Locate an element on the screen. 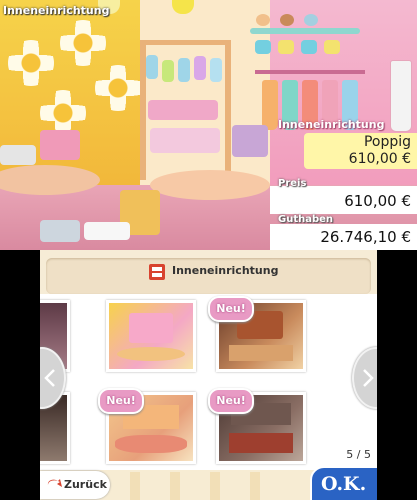 Image resolution: width=417 pixels, height=500 pixels. balance-value: 26.746,10 € is located at coordinates (365, 237).